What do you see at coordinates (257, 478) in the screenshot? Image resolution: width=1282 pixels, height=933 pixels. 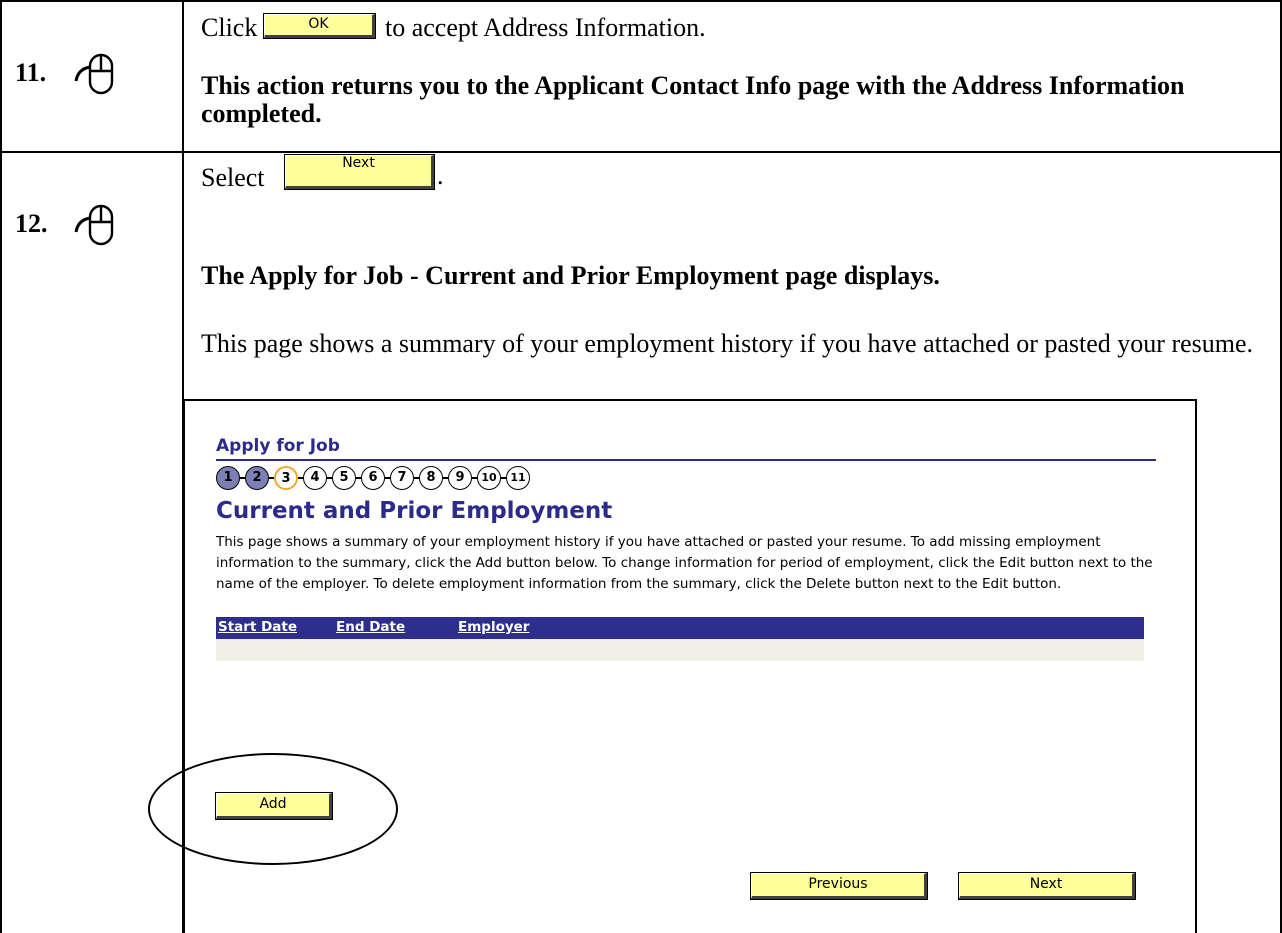 I see `progress-step-2: 2` at bounding box center [257, 478].